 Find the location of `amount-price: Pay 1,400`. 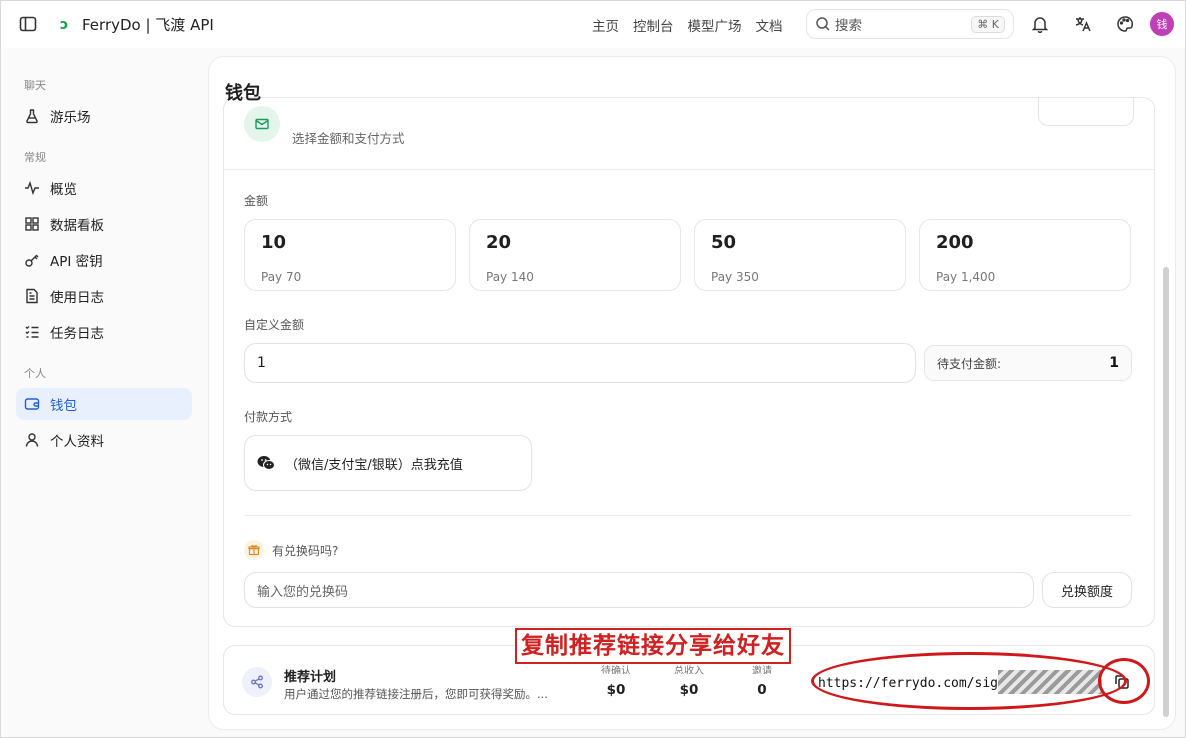

amount-price: Pay 1,400 is located at coordinates (966, 277).